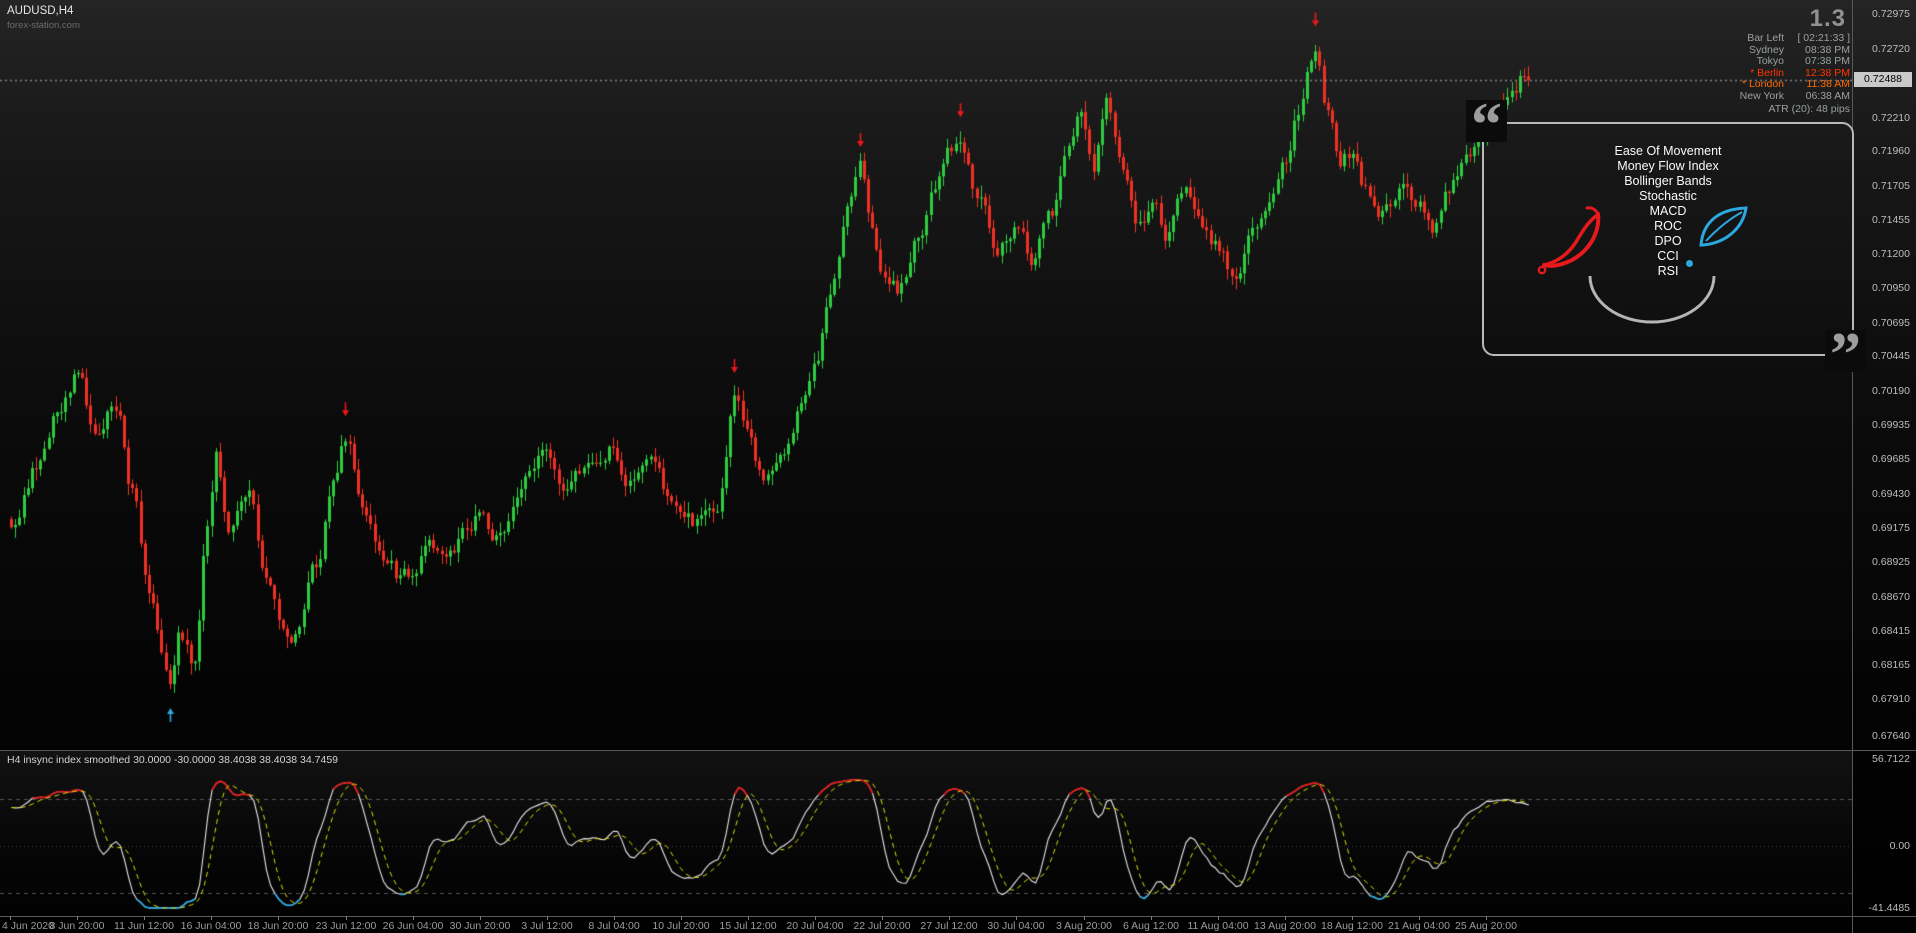 This screenshot has width=1916, height=933. What do you see at coordinates (1891, 425) in the screenshot?
I see `price-scale-label: 0.69935` at bounding box center [1891, 425].